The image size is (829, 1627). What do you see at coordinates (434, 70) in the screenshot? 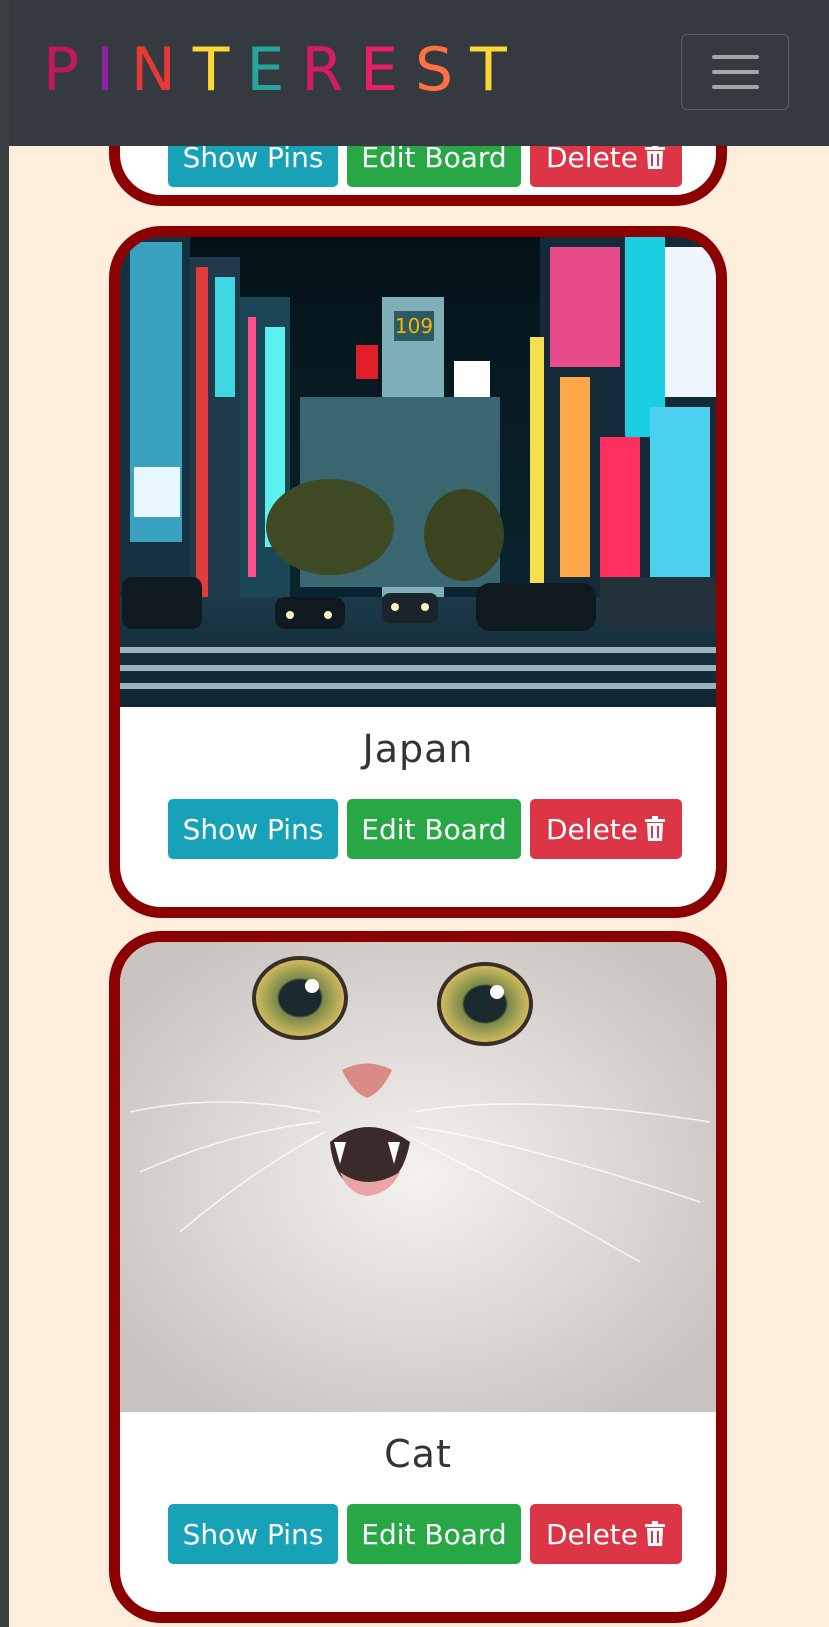
I see `brand-letter: S` at bounding box center [434, 70].